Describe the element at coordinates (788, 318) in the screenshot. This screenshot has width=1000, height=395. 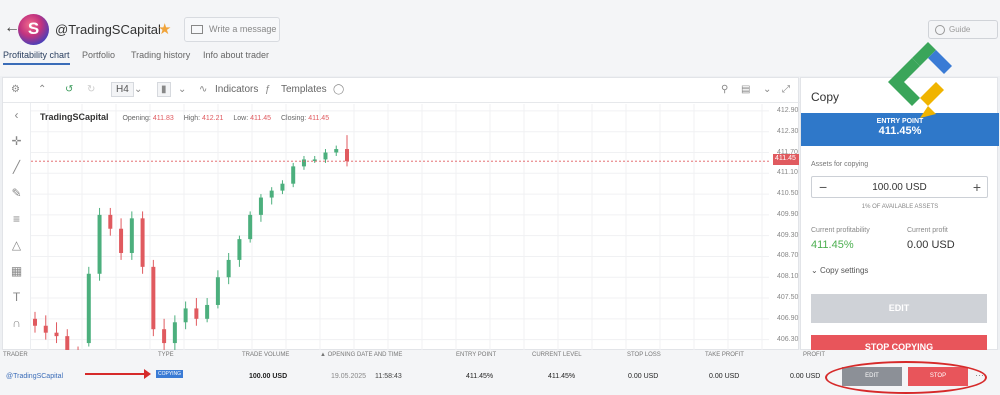
I see `price-tick-label: 406.90` at that location.